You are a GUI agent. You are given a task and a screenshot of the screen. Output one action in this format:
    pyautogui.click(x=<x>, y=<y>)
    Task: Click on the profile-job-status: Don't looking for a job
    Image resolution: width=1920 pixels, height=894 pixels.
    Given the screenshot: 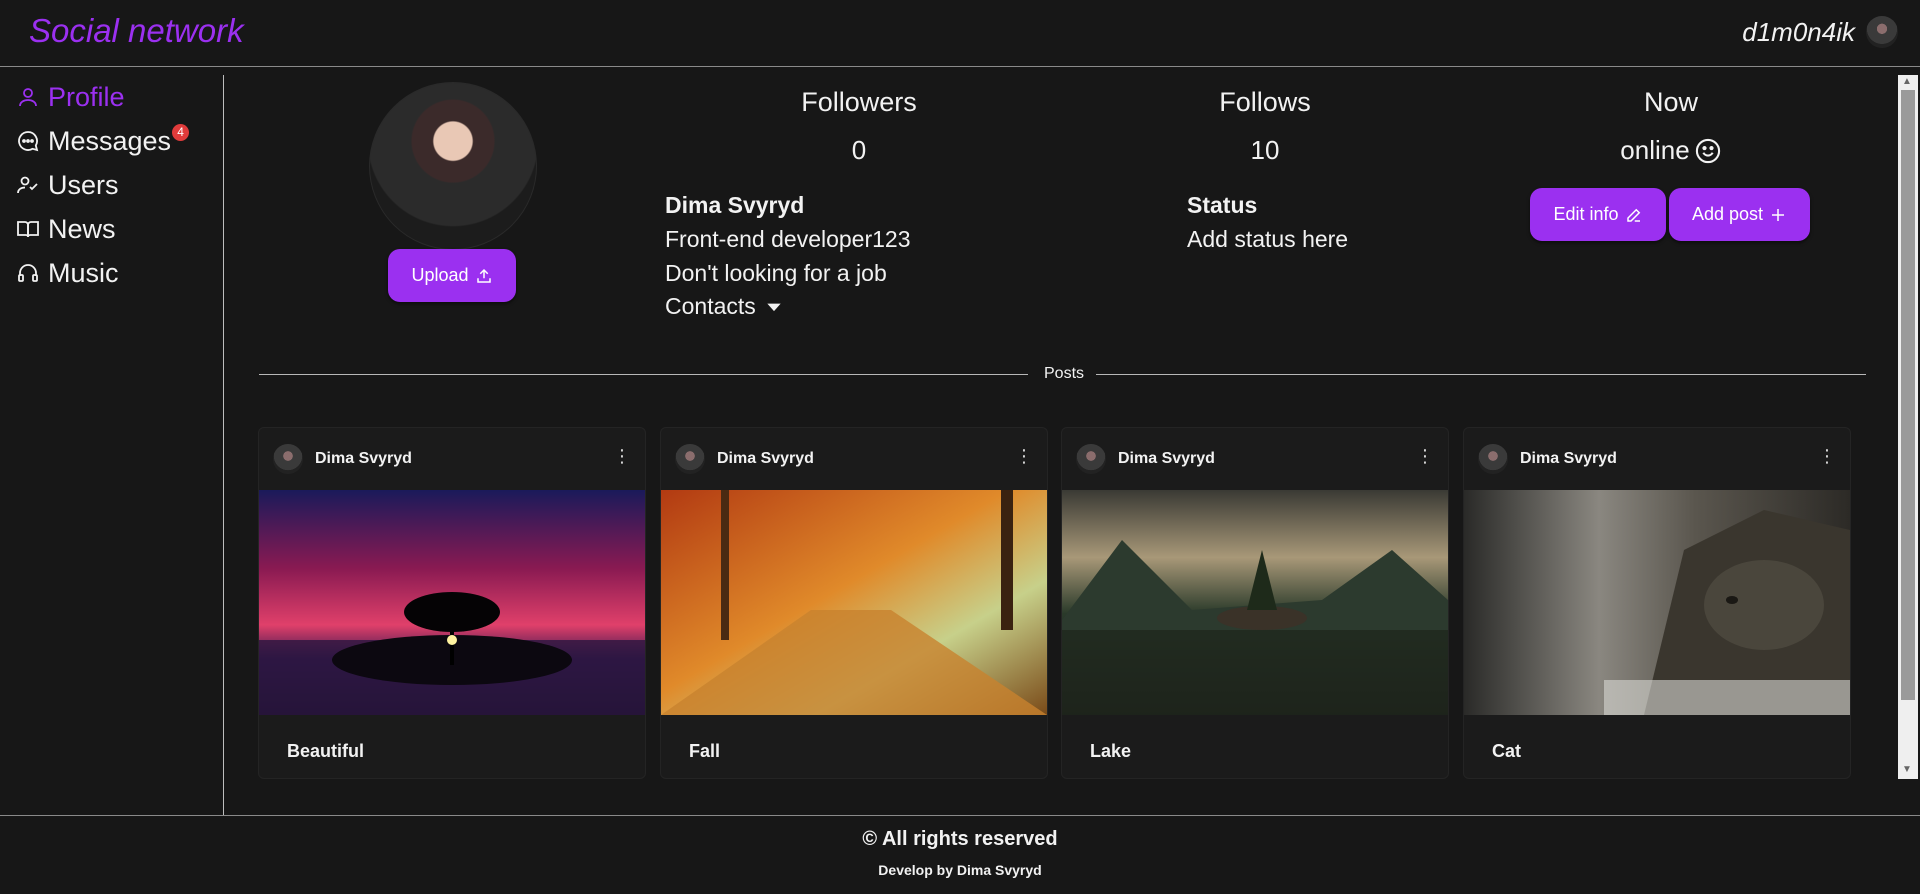 What is the action you would take?
    pyautogui.click(x=776, y=273)
    